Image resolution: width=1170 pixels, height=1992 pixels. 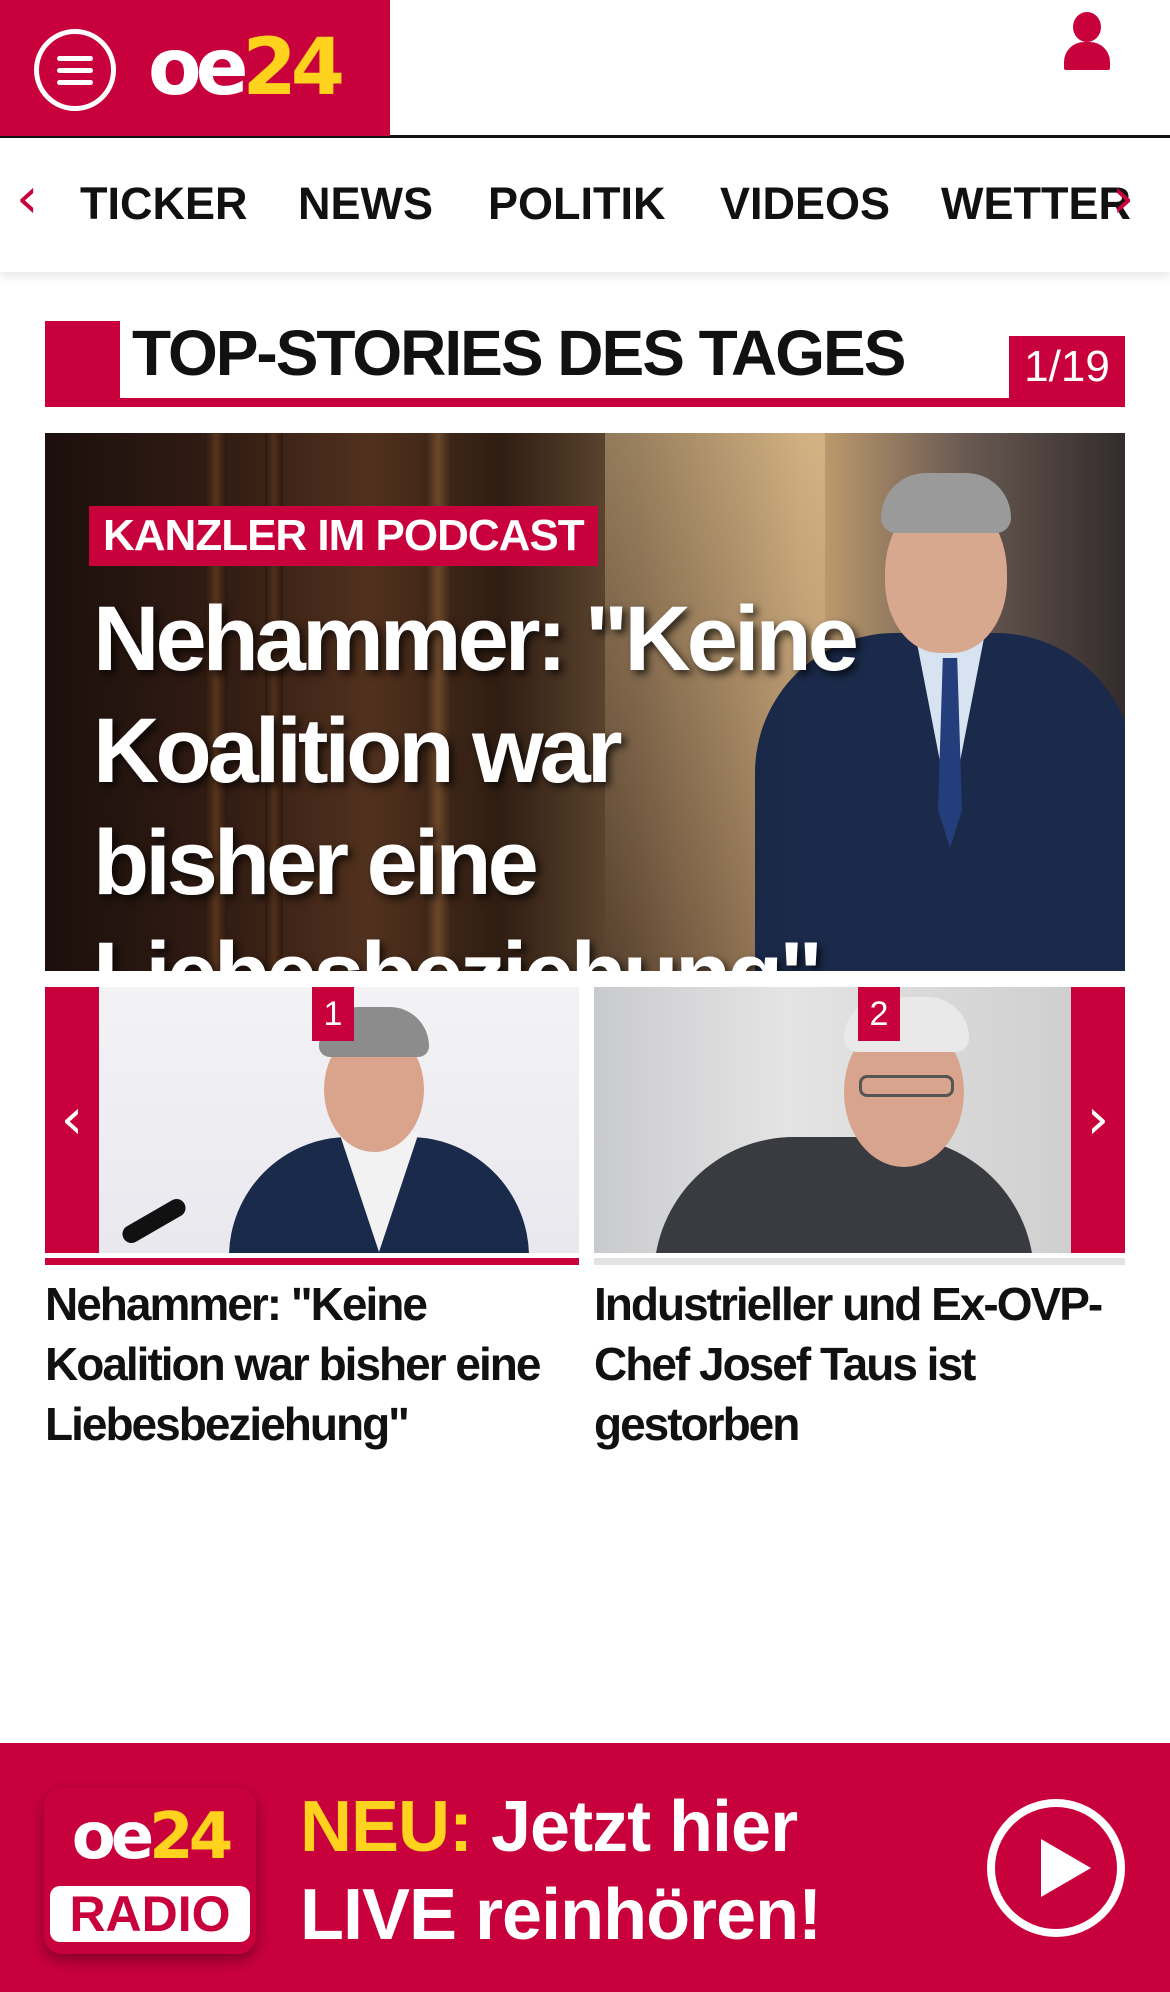 What do you see at coordinates (1067, 367) in the screenshot?
I see `slide-counter: 1/19` at bounding box center [1067, 367].